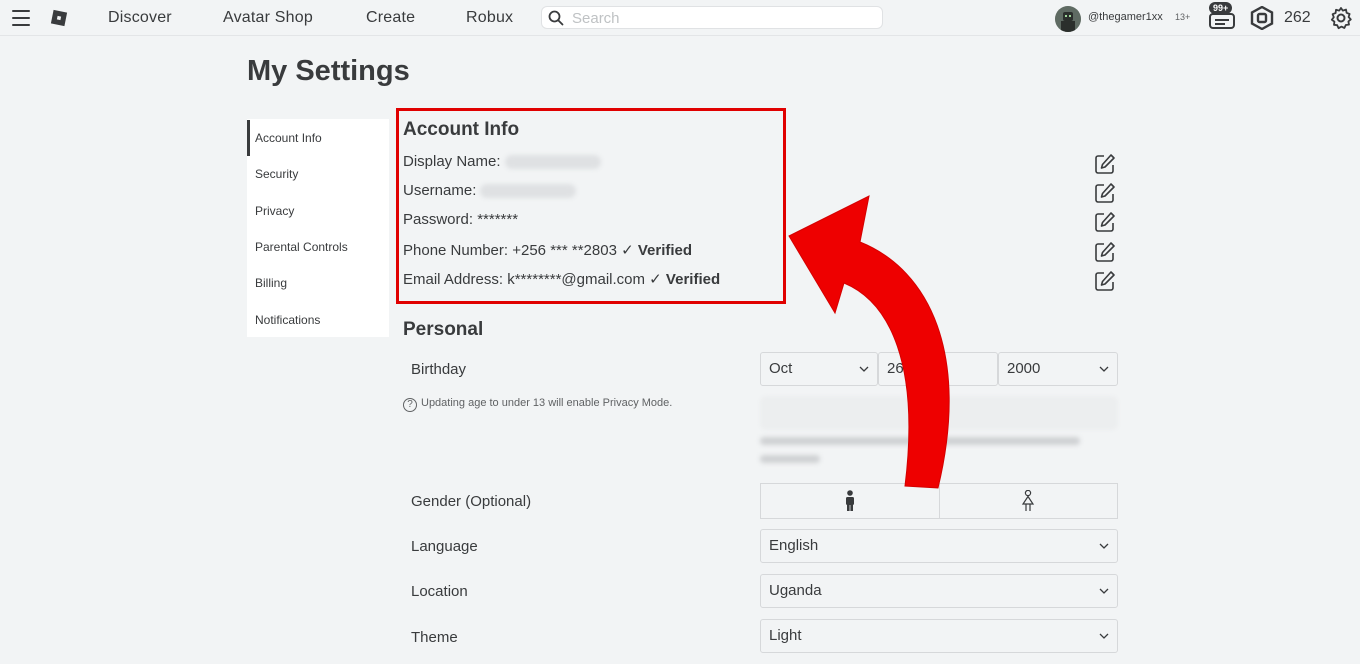 Image resolution: width=1360 pixels, height=664 pixels. I want to click on edit-password-icon, so click(1105, 222).